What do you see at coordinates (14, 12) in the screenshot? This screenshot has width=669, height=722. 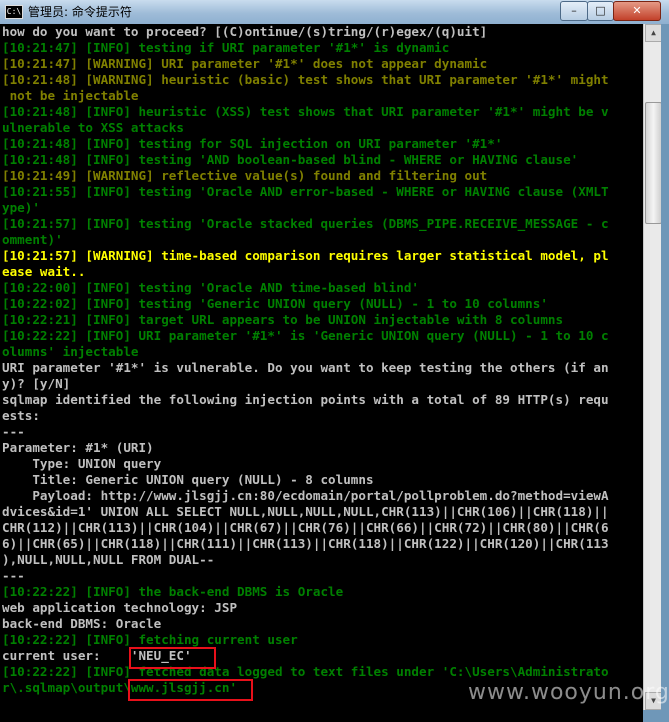 I see `cmd-icon: C:\` at bounding box center [14, 12].